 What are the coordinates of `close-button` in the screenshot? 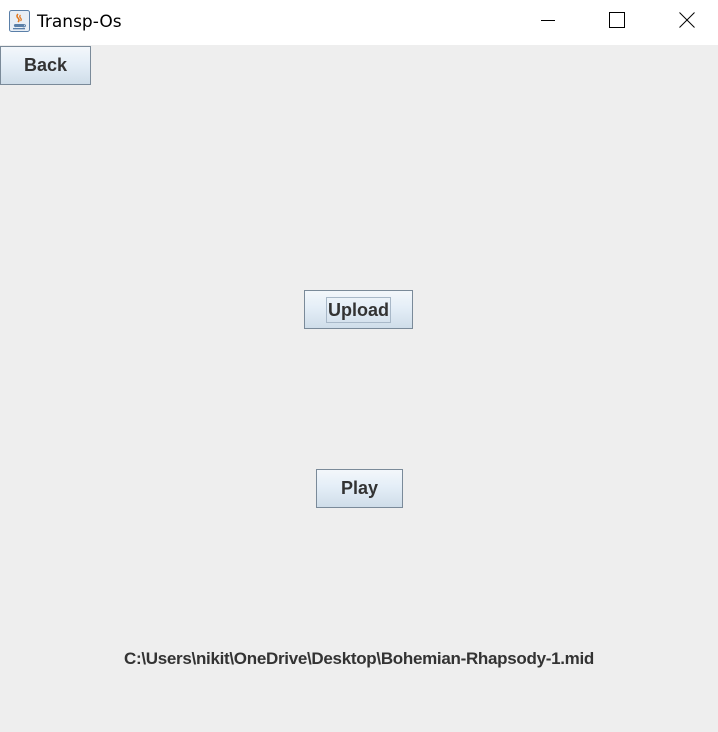 It's located at (687, 22).